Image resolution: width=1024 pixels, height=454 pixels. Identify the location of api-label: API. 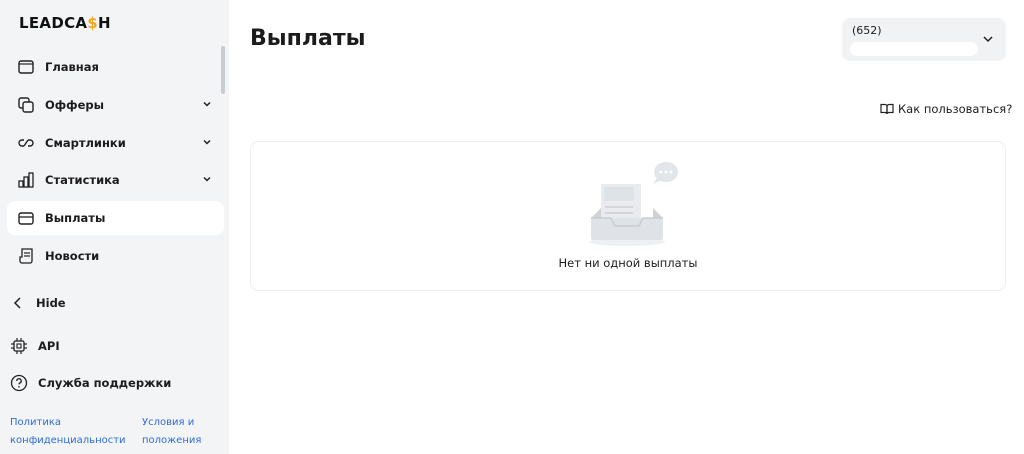
(49, 346).